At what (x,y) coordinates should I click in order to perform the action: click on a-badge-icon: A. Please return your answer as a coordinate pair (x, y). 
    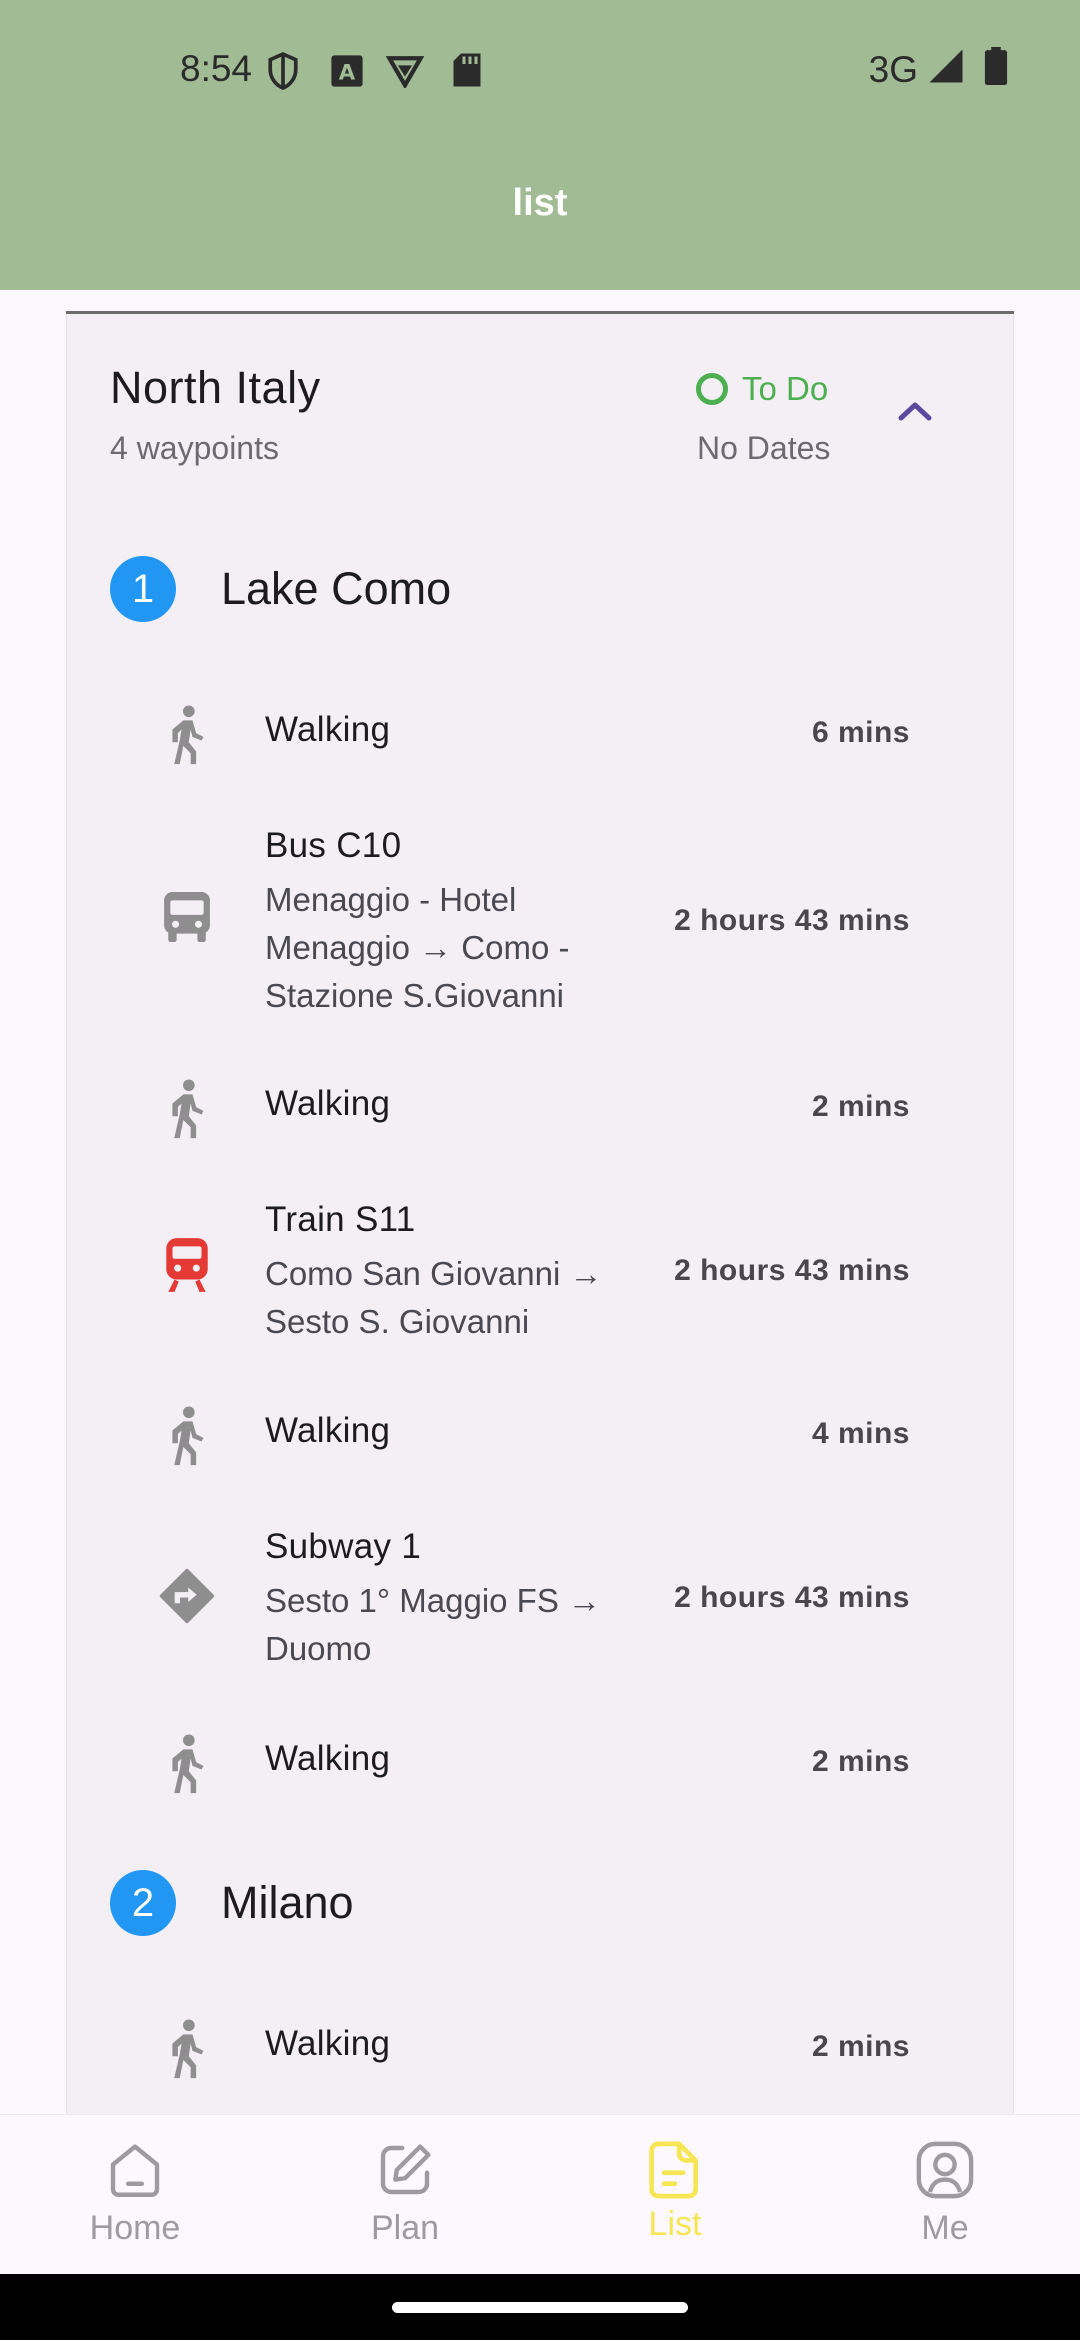
    Looking at the image, I should click on (347, 73).